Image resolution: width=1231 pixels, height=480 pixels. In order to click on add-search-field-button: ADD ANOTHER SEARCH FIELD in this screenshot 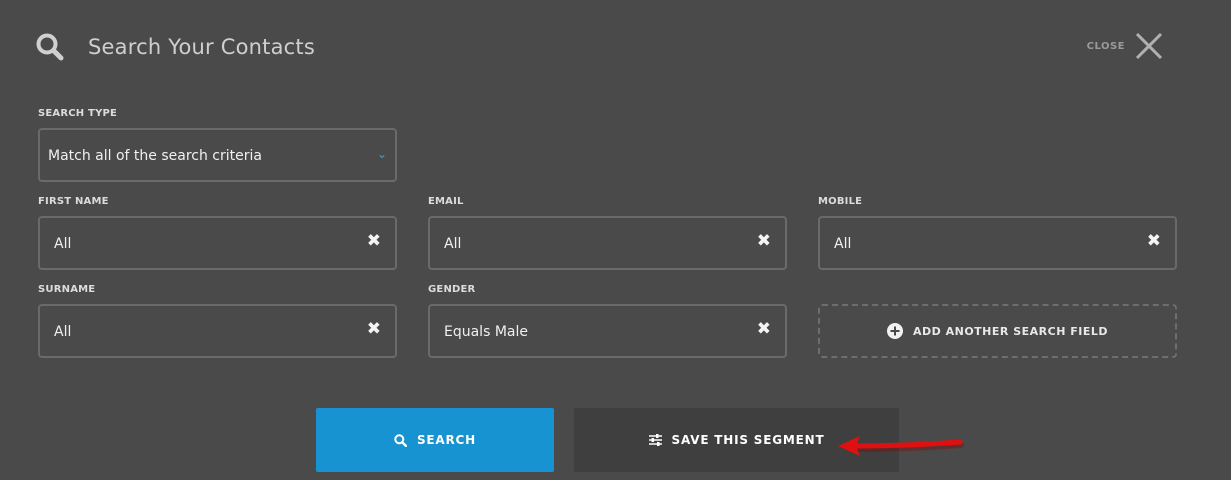, I will do `click(997, 331)`.